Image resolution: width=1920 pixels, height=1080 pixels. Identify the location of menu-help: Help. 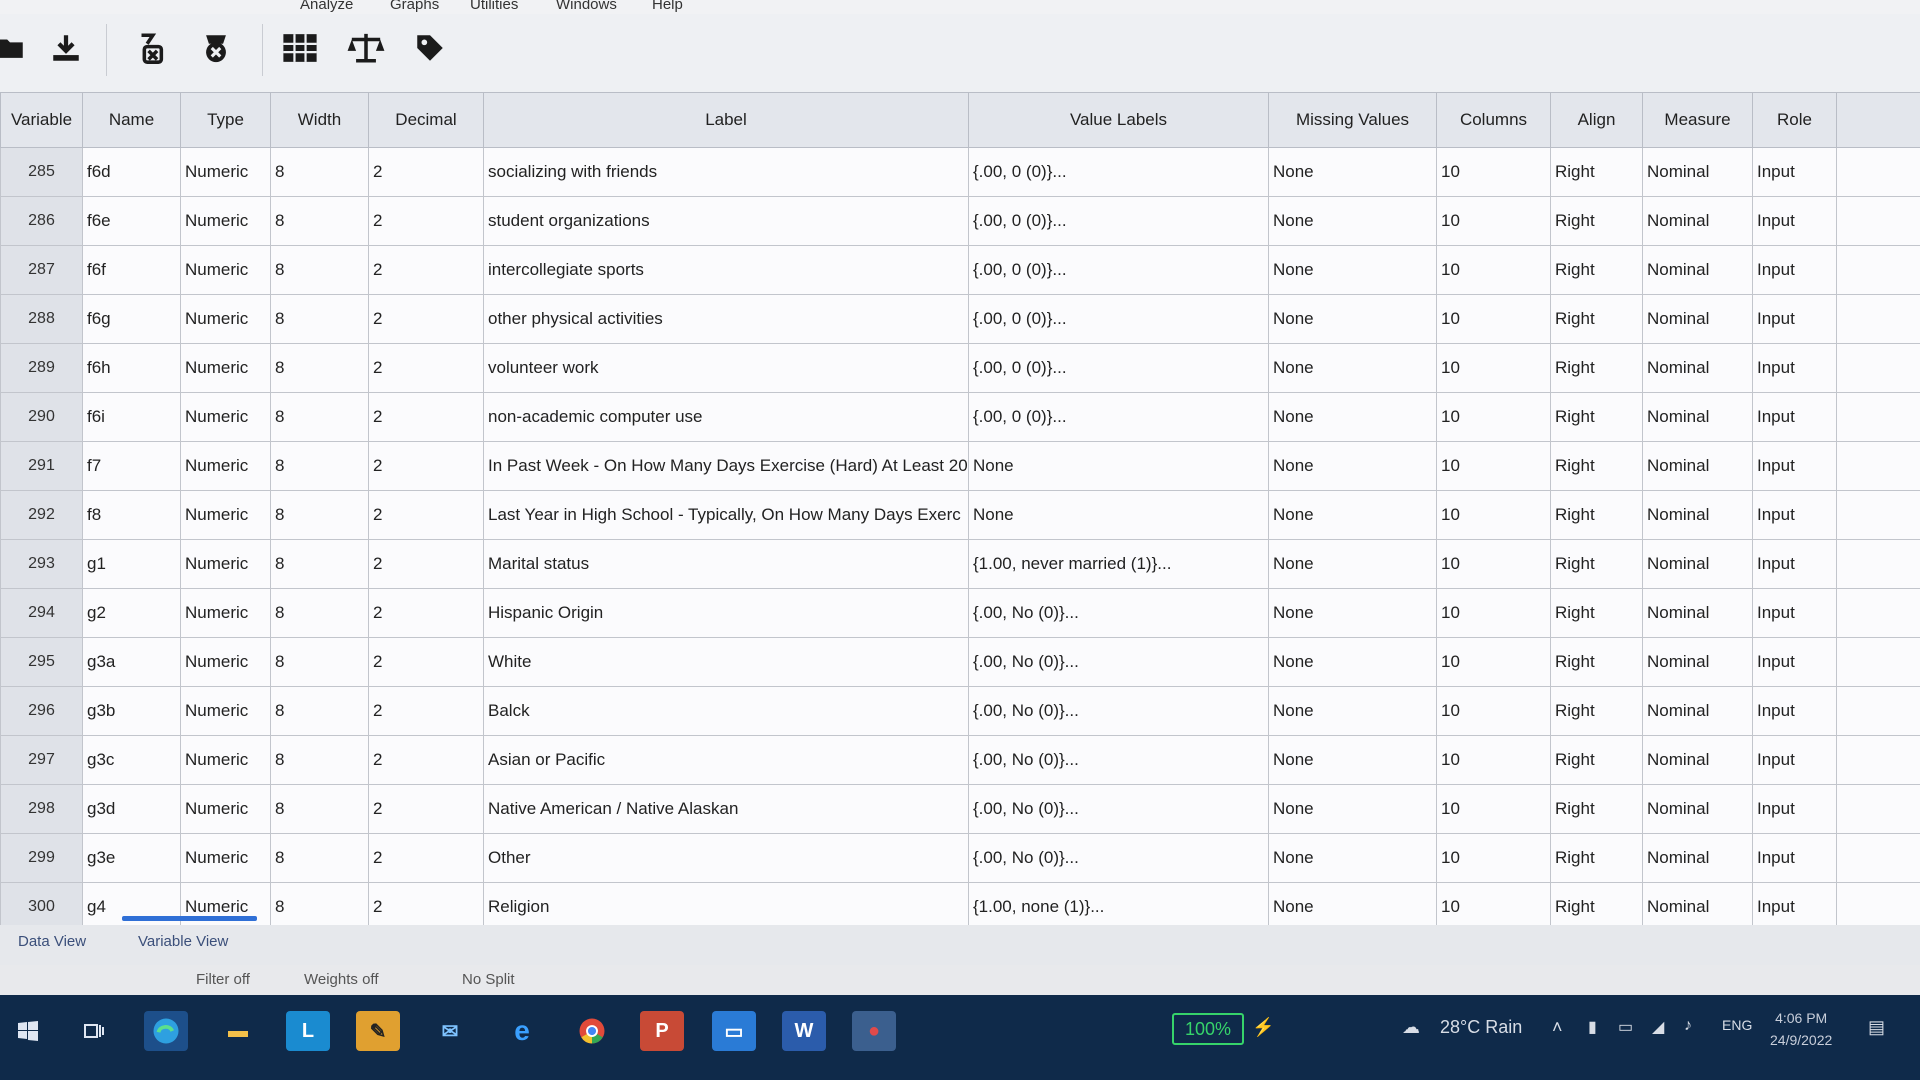
(667, 6).